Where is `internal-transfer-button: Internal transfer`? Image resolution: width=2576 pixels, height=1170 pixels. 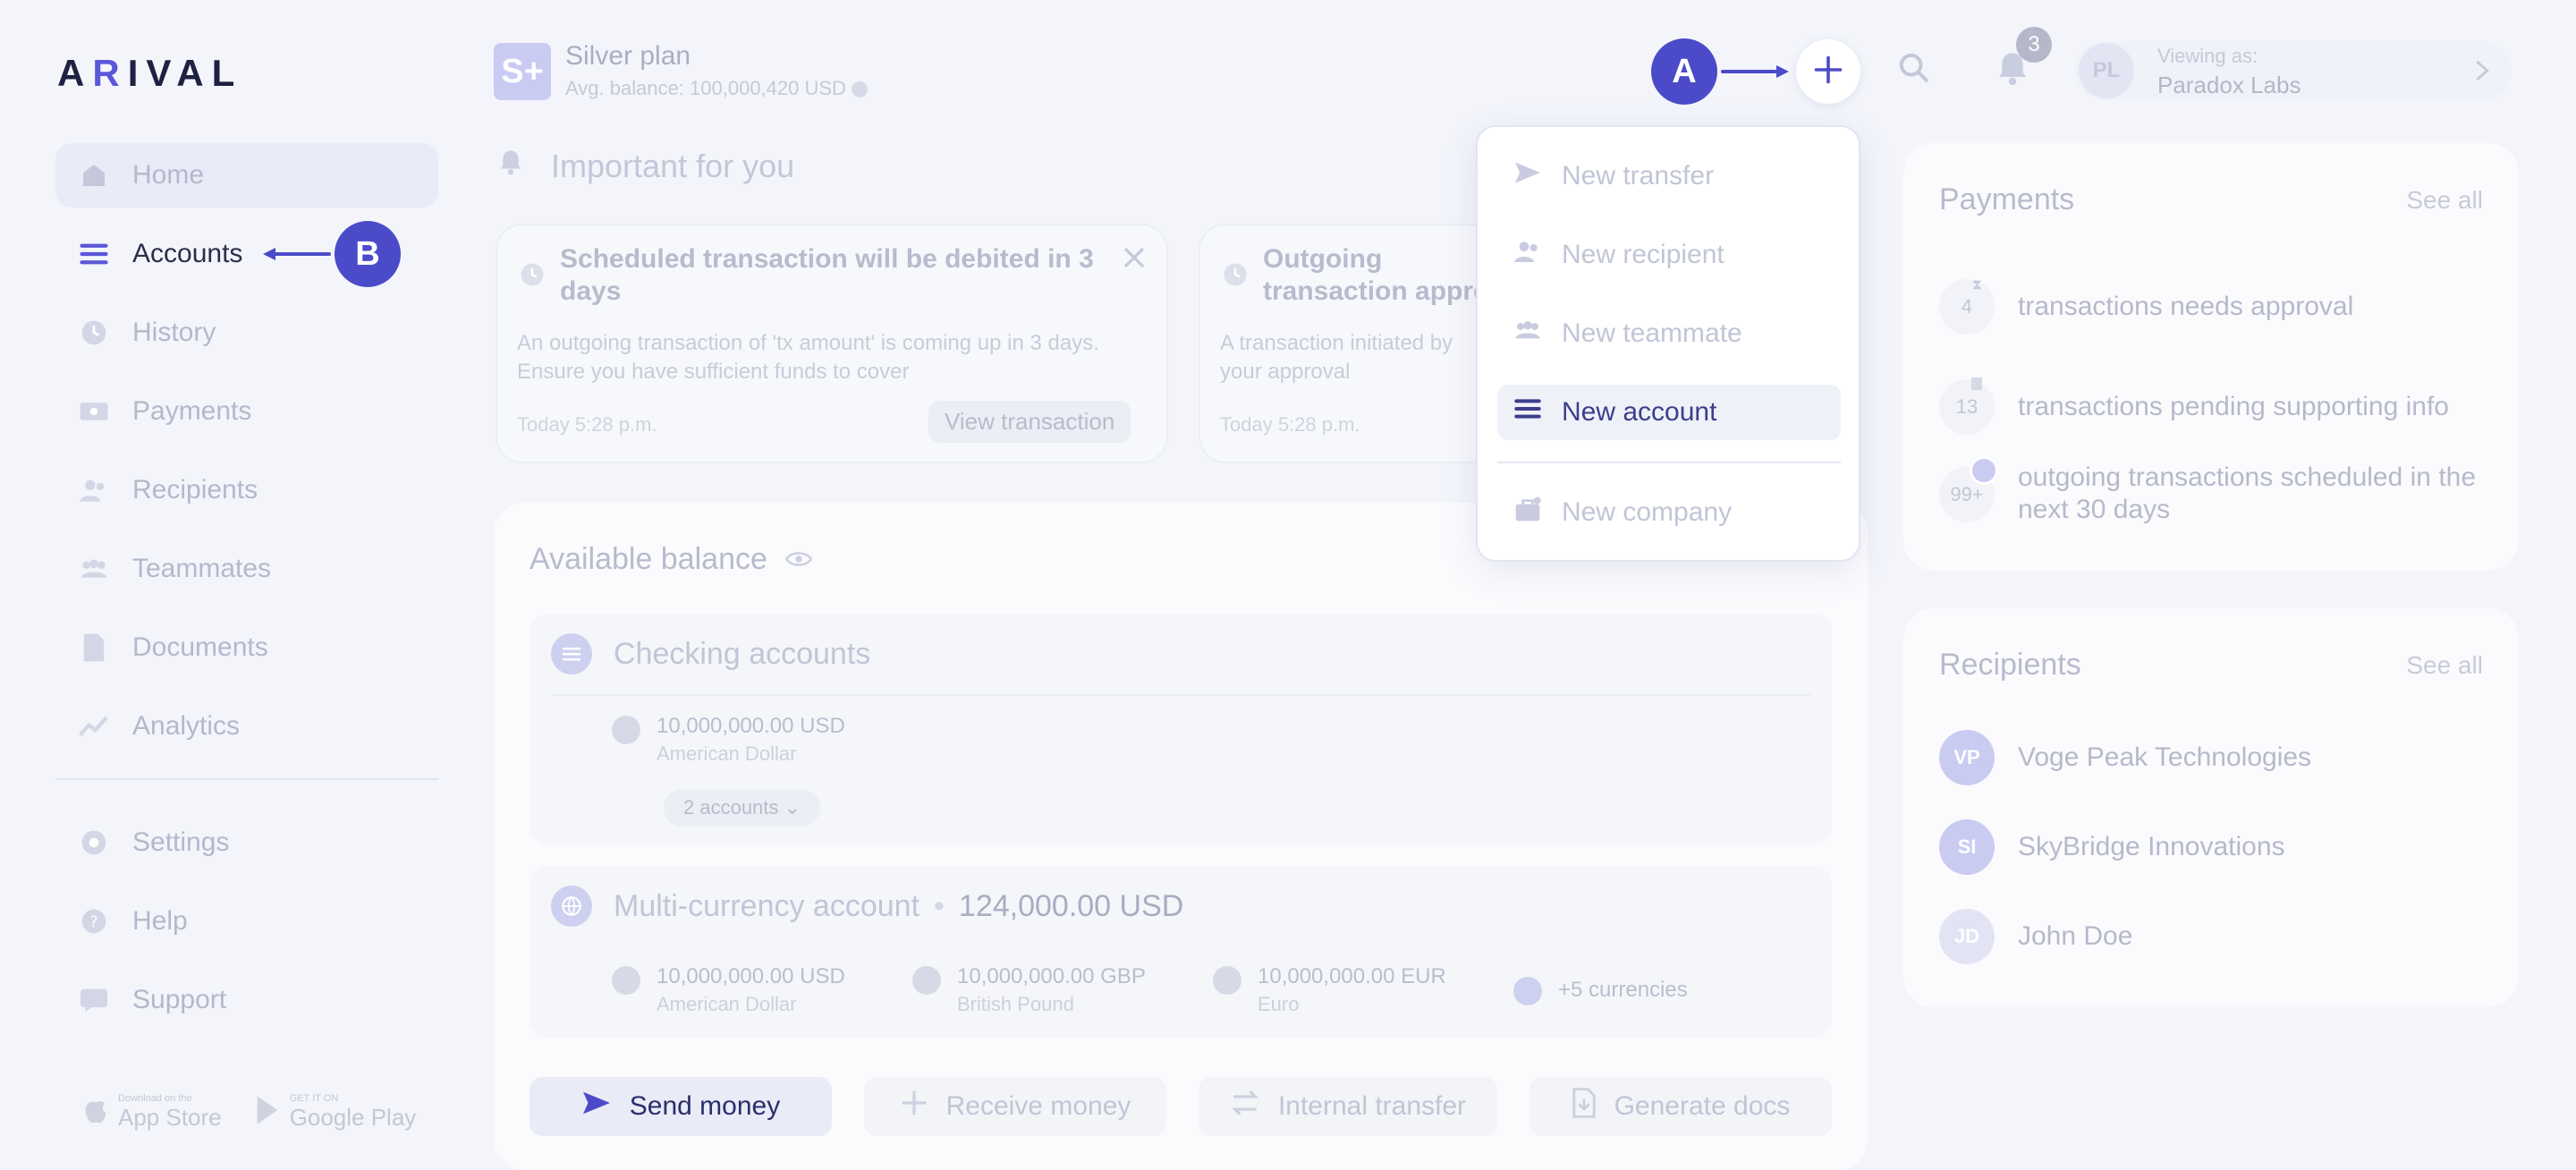 internal-transfer-button: Internal transfer is located at coordinates (1348, 1106).